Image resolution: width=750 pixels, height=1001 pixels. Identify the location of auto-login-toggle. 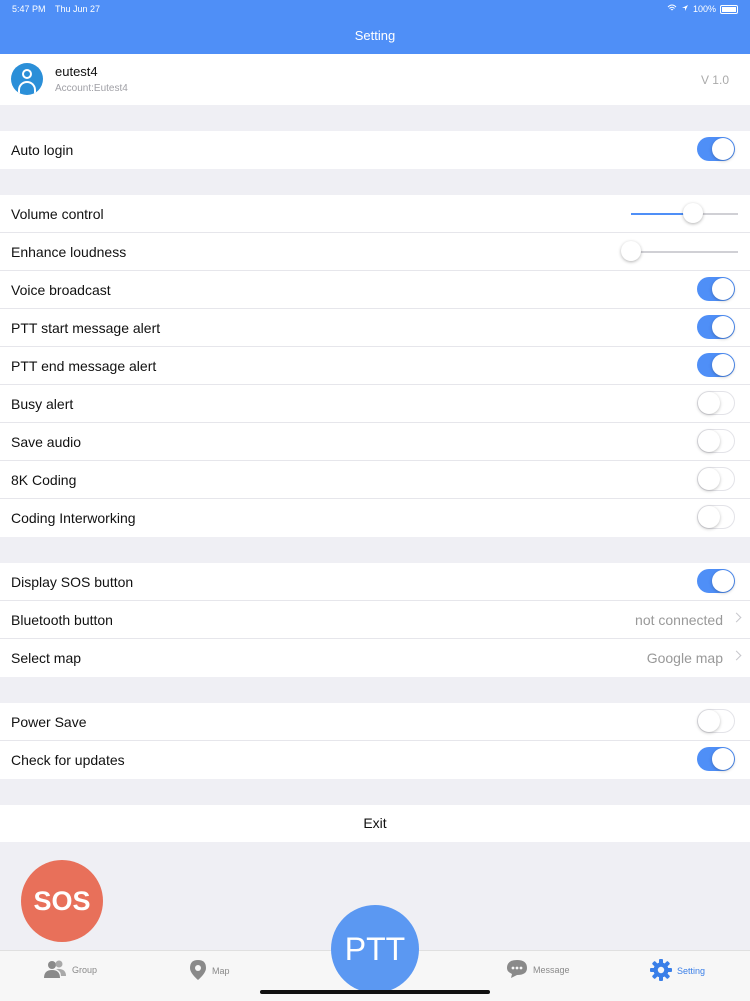
(716, 149).